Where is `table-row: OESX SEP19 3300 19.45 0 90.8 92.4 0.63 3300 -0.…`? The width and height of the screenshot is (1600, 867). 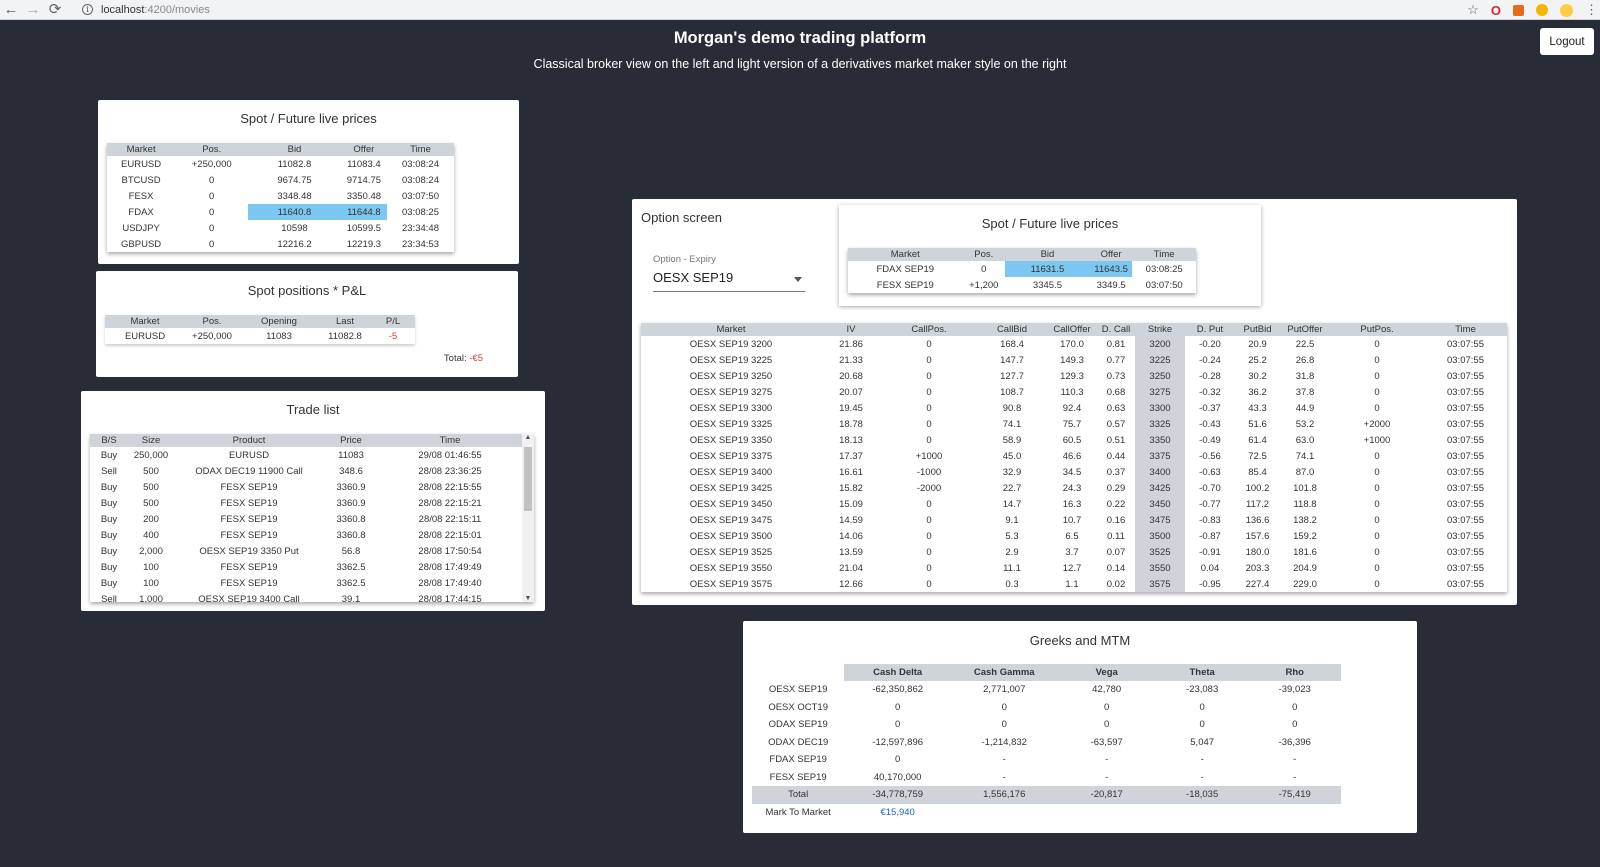 table-row: OESX SEP19 3300 19.45 0 90.8 92.4 0.63 3300 -0.… is located at coordinates (1074, 408).